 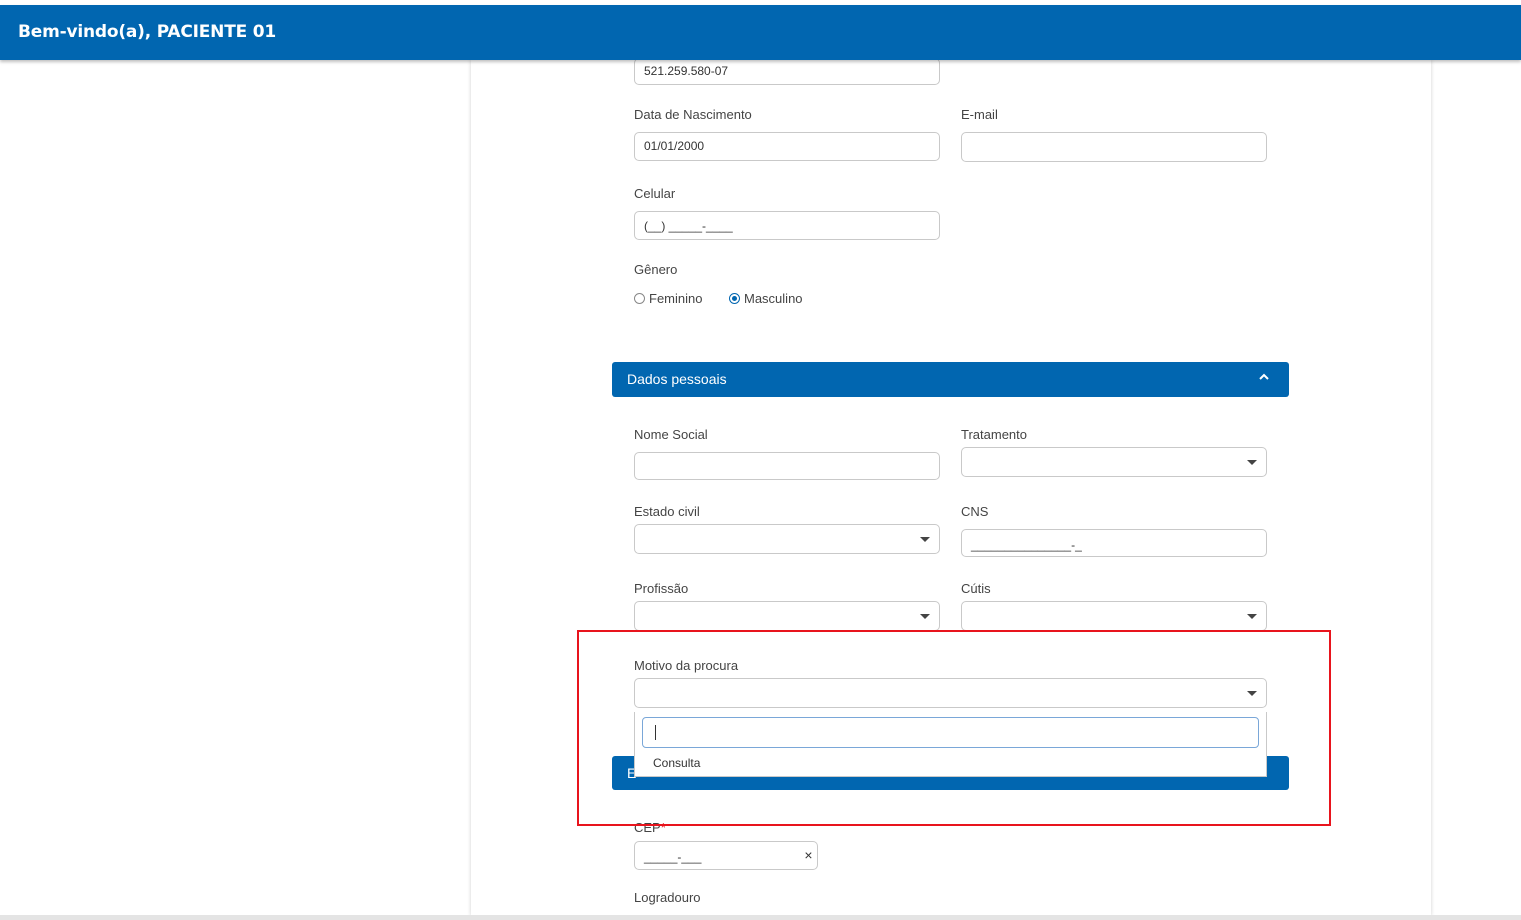 What do you see at coordinates (787, 539) in the screenshot?
I see `marital-status-select` at bounding box center [787, 539].